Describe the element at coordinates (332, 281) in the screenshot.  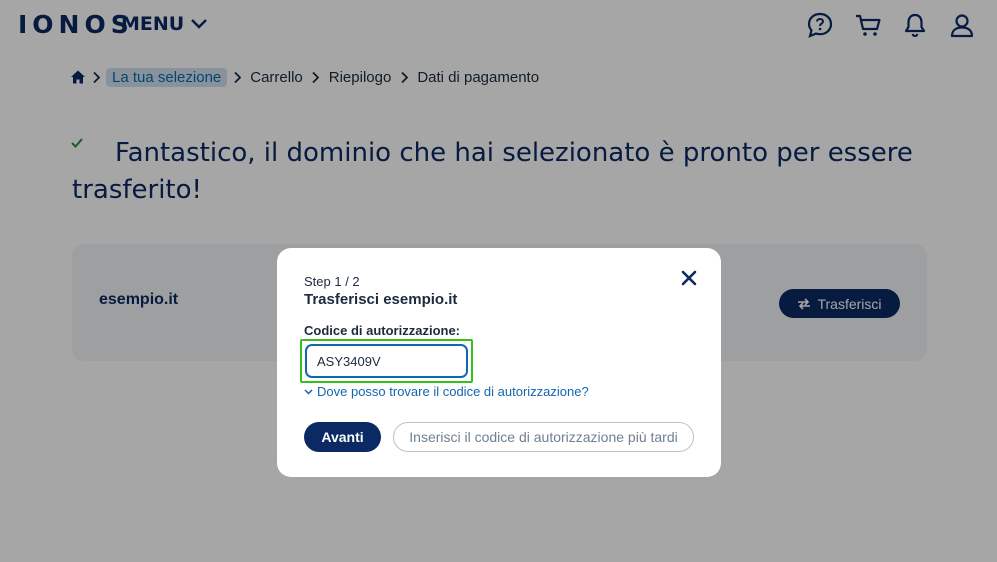
I see `step-indicator: Step 1 / 2` at that location.